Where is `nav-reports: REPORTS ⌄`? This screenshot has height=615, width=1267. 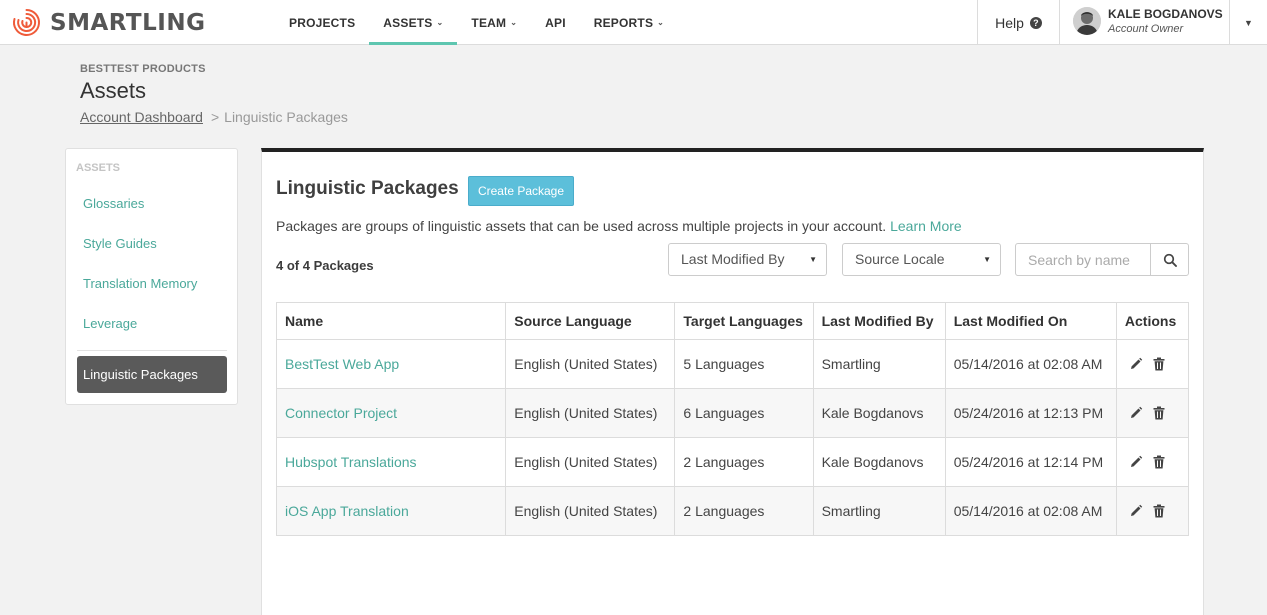
nav-reports: REPORTS ⌄ is located at coordinates (629, 22).